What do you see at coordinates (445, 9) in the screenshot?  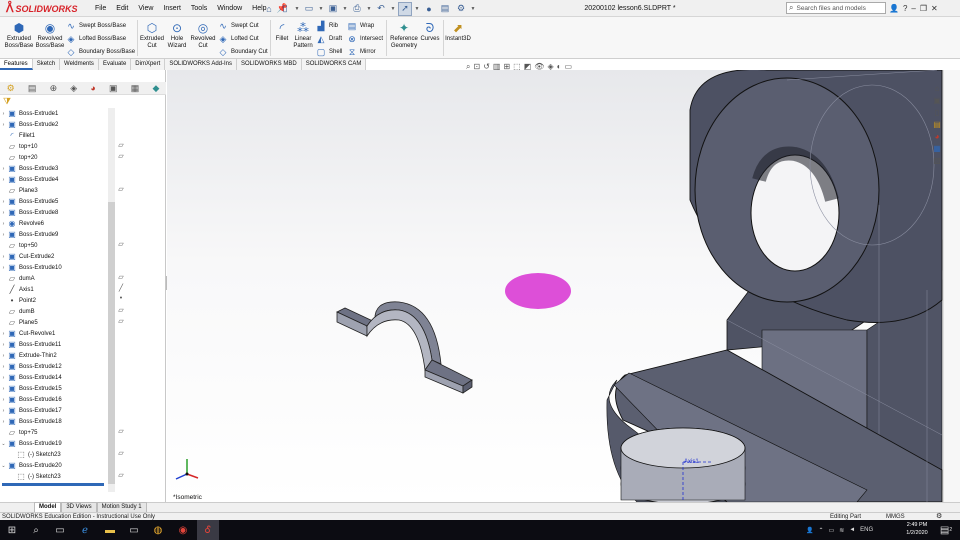 I see `file-properties-icon: ▤` at bounding box center [445, 9].